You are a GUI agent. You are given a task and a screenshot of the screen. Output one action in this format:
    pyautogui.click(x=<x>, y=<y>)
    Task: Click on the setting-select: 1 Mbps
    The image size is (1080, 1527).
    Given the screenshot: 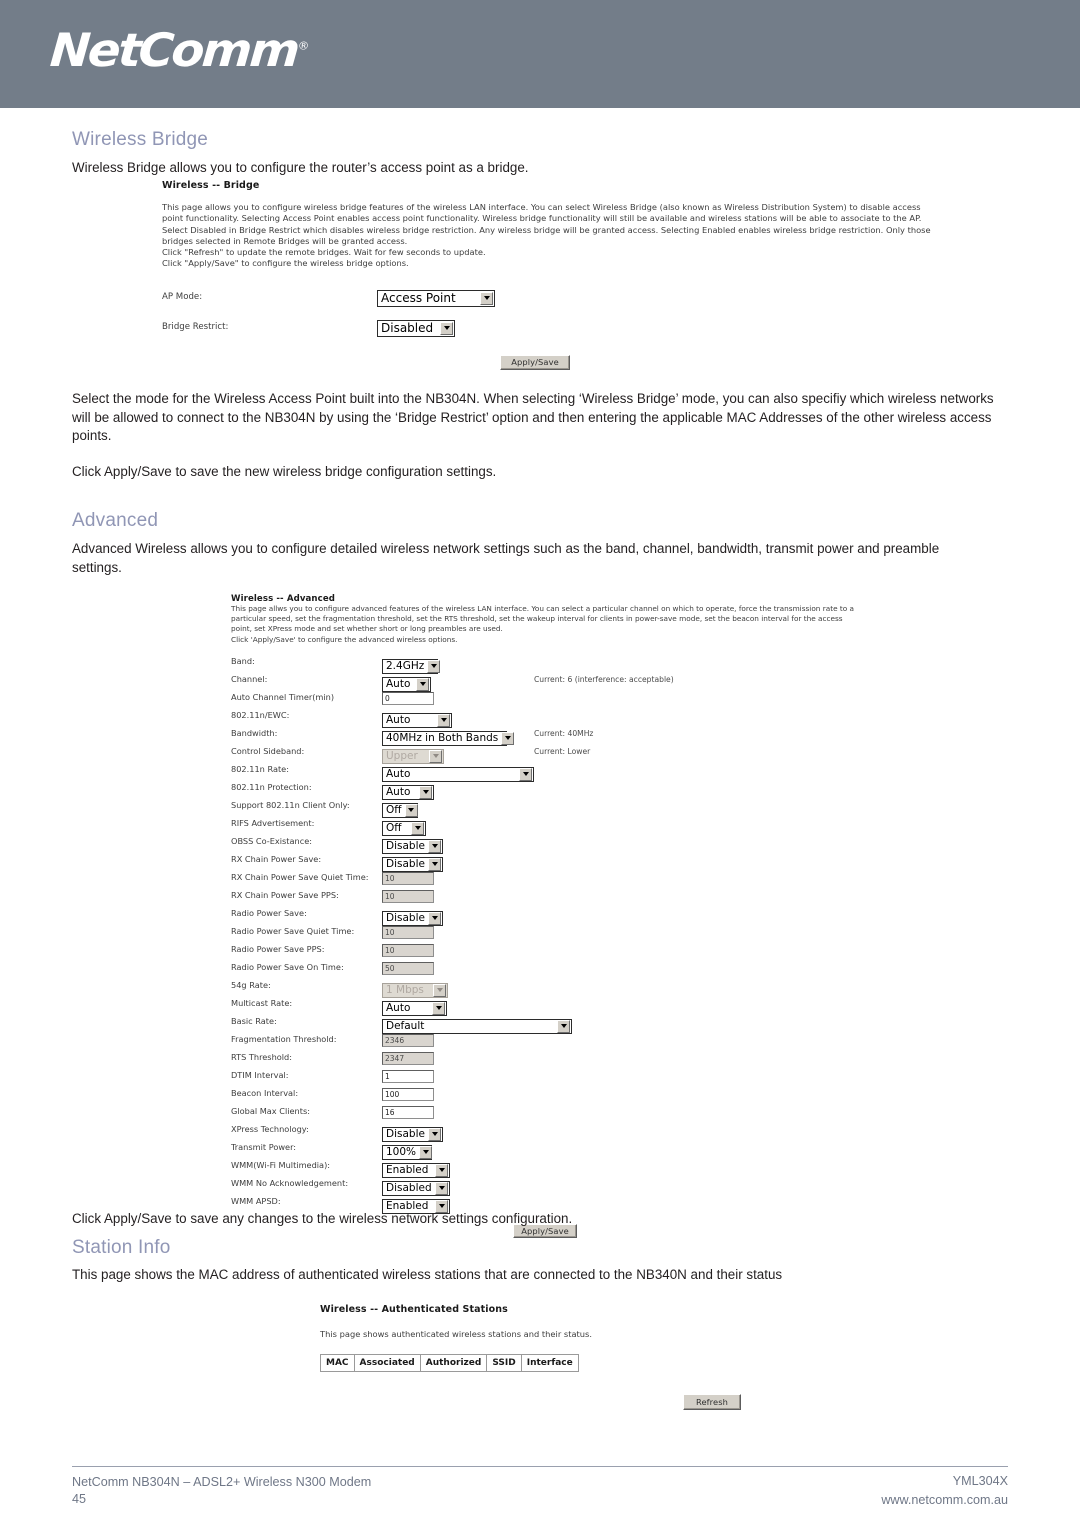 What is the action you would take?
    pyautogui.click(x=415, y=988)
    